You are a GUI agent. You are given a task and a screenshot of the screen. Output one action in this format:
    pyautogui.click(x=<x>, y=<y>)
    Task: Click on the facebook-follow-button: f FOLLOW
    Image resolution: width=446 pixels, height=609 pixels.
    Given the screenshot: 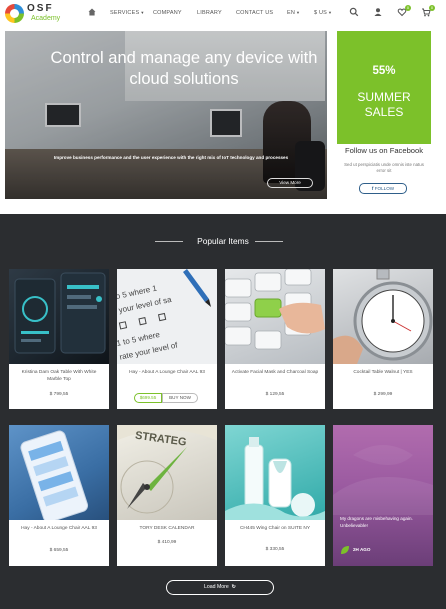 What is the action you would take?
    pyautogui.click(x=383, y=188)
    